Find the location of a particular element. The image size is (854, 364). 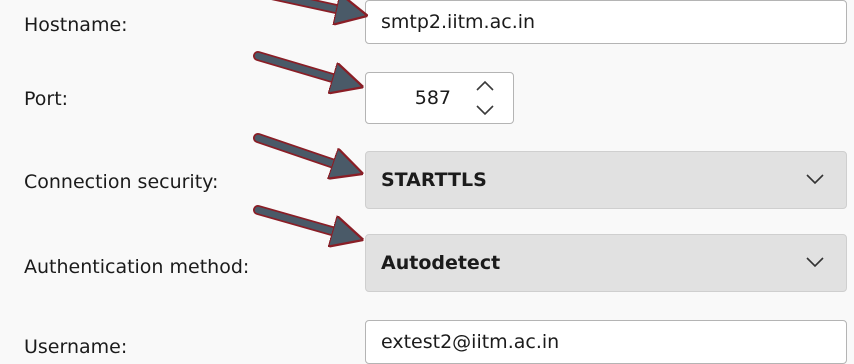

authentication-method-value: Autodetect is located at coordinates (441, 263).